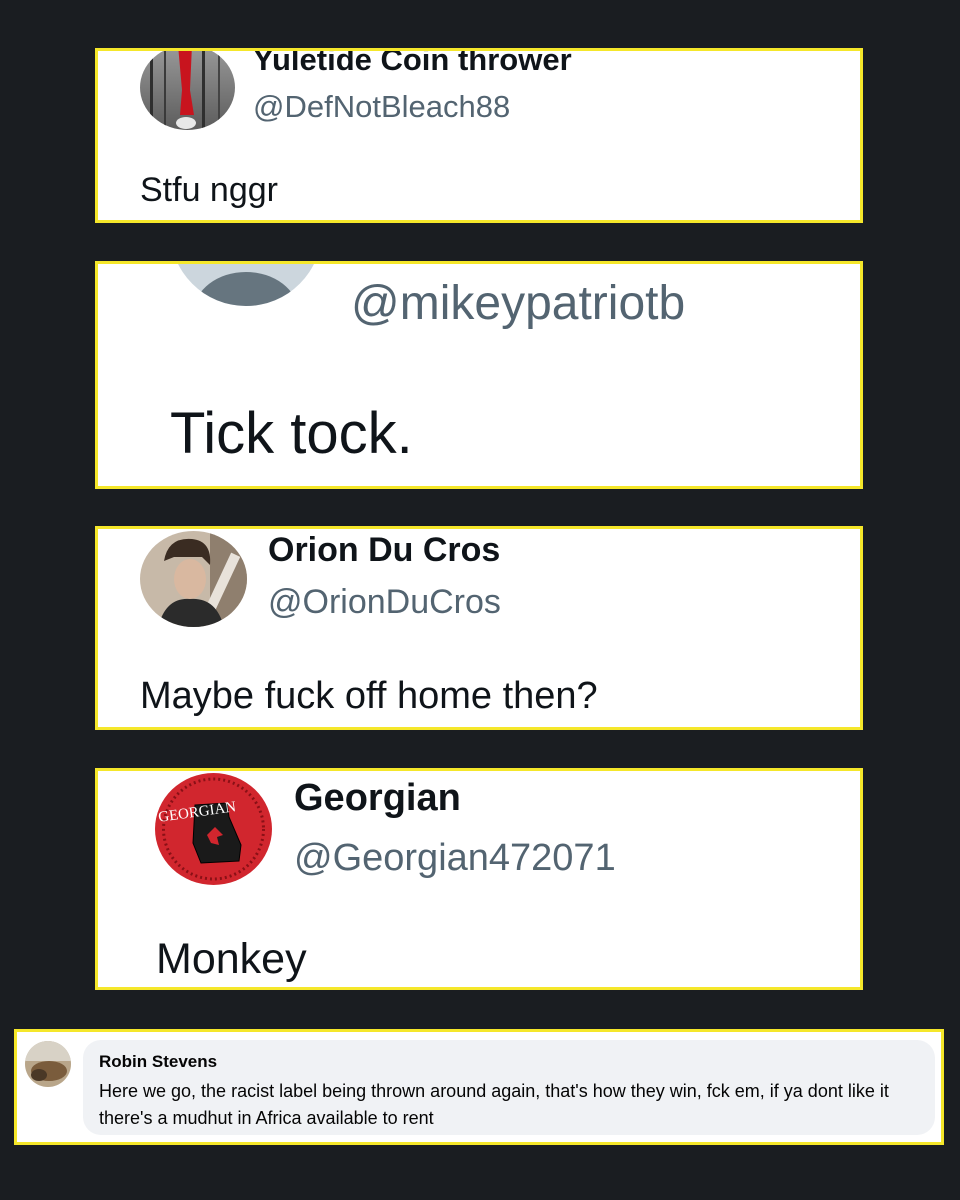 This screenshot has height=1200, width=960. What do you see at coordinates (384, 602) in the screenshot?
I see `tweet-handle: @OrionDuCros` at bounding box center [384, 602].